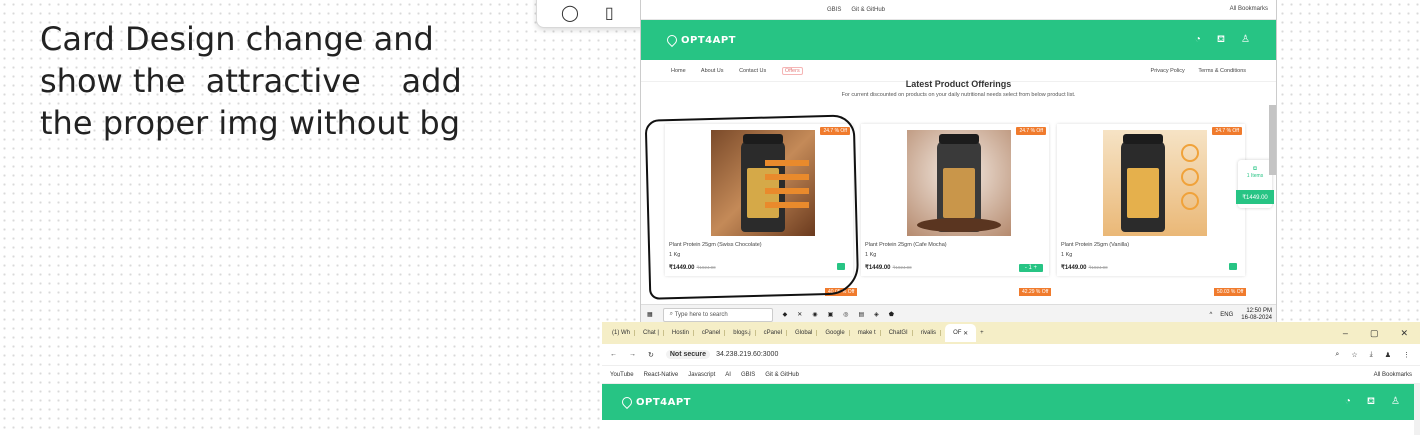 This screenshot has height=435, width=1420. I want to click on browser-tab: Chat |, so click(651, 333).